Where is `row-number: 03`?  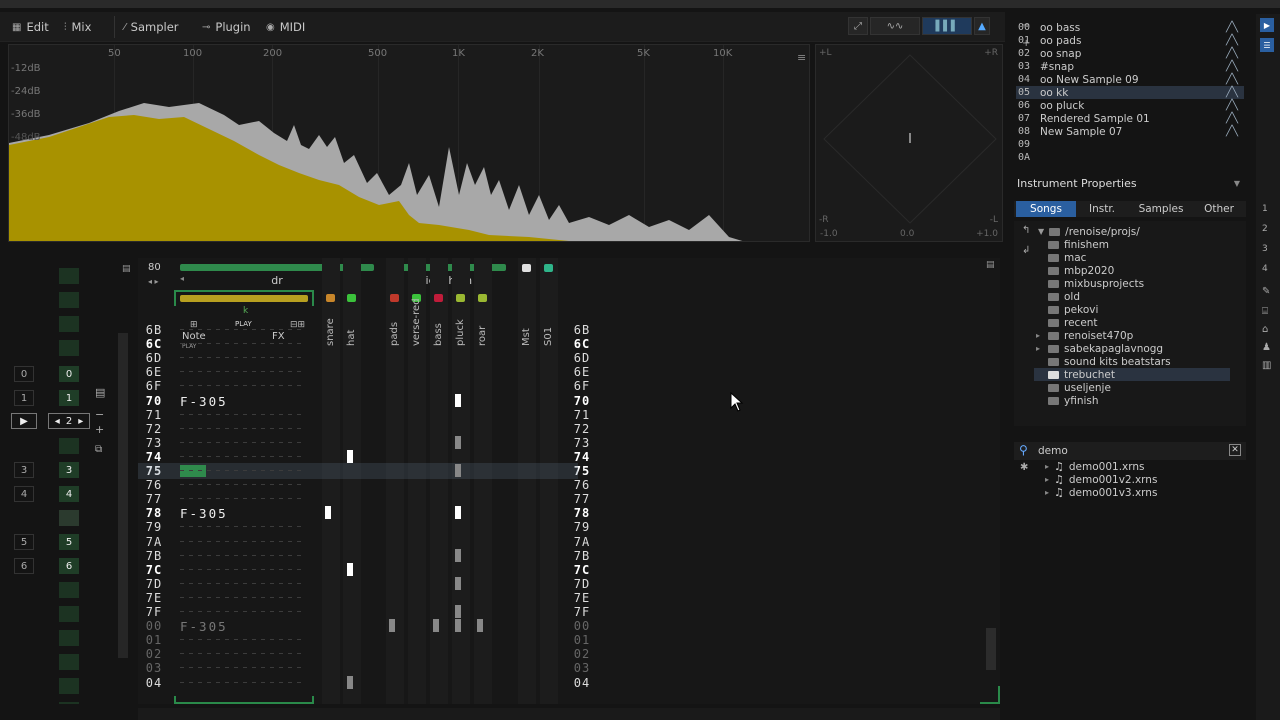
row-number: 03 is located at coordinates (582, 668).